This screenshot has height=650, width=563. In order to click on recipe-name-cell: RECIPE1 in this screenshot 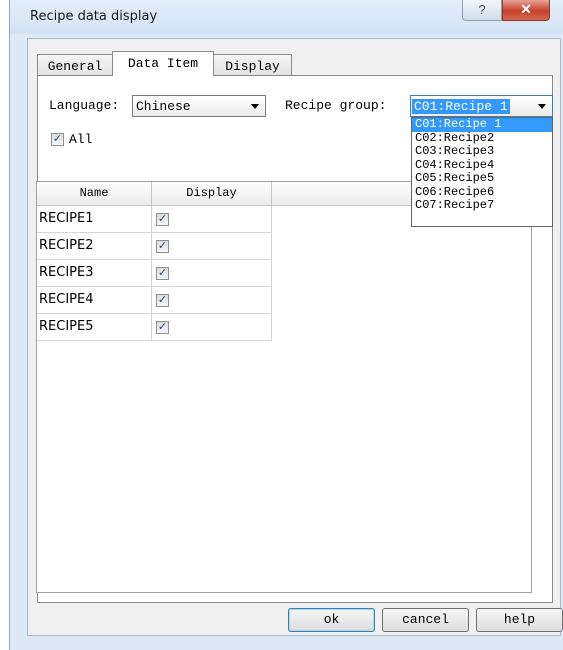, I will do `click(94, 219)`.